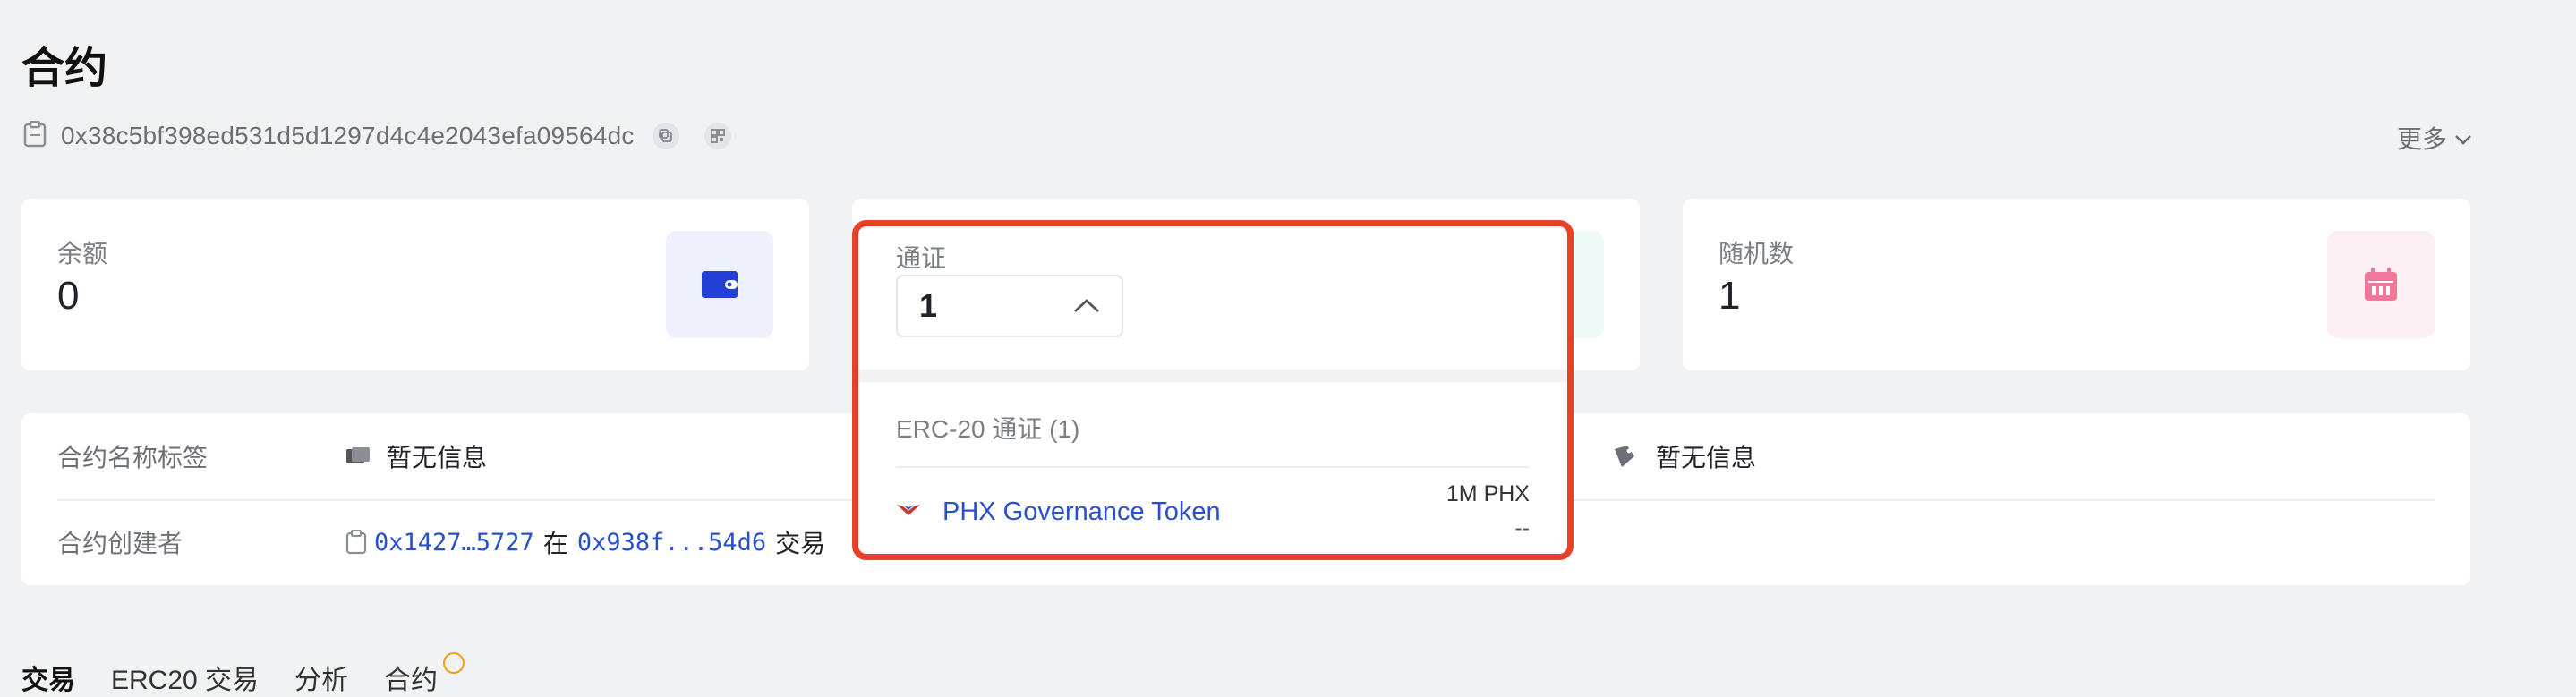  I want to click on creator-address-link: 0x1427…5727, so click(454, 543).